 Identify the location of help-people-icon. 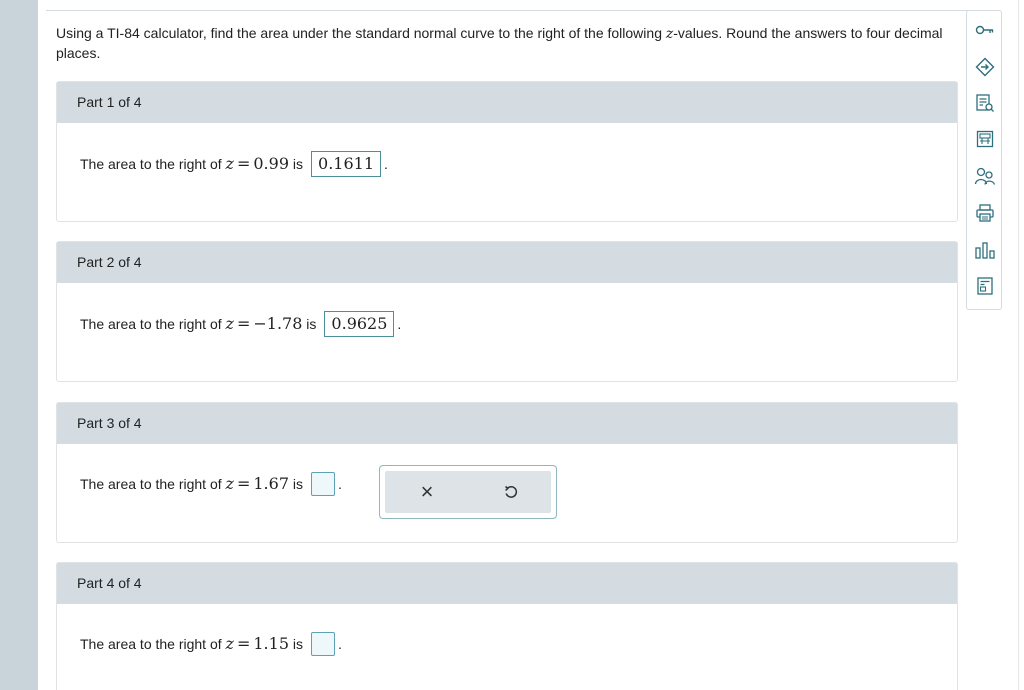
(985, 176).